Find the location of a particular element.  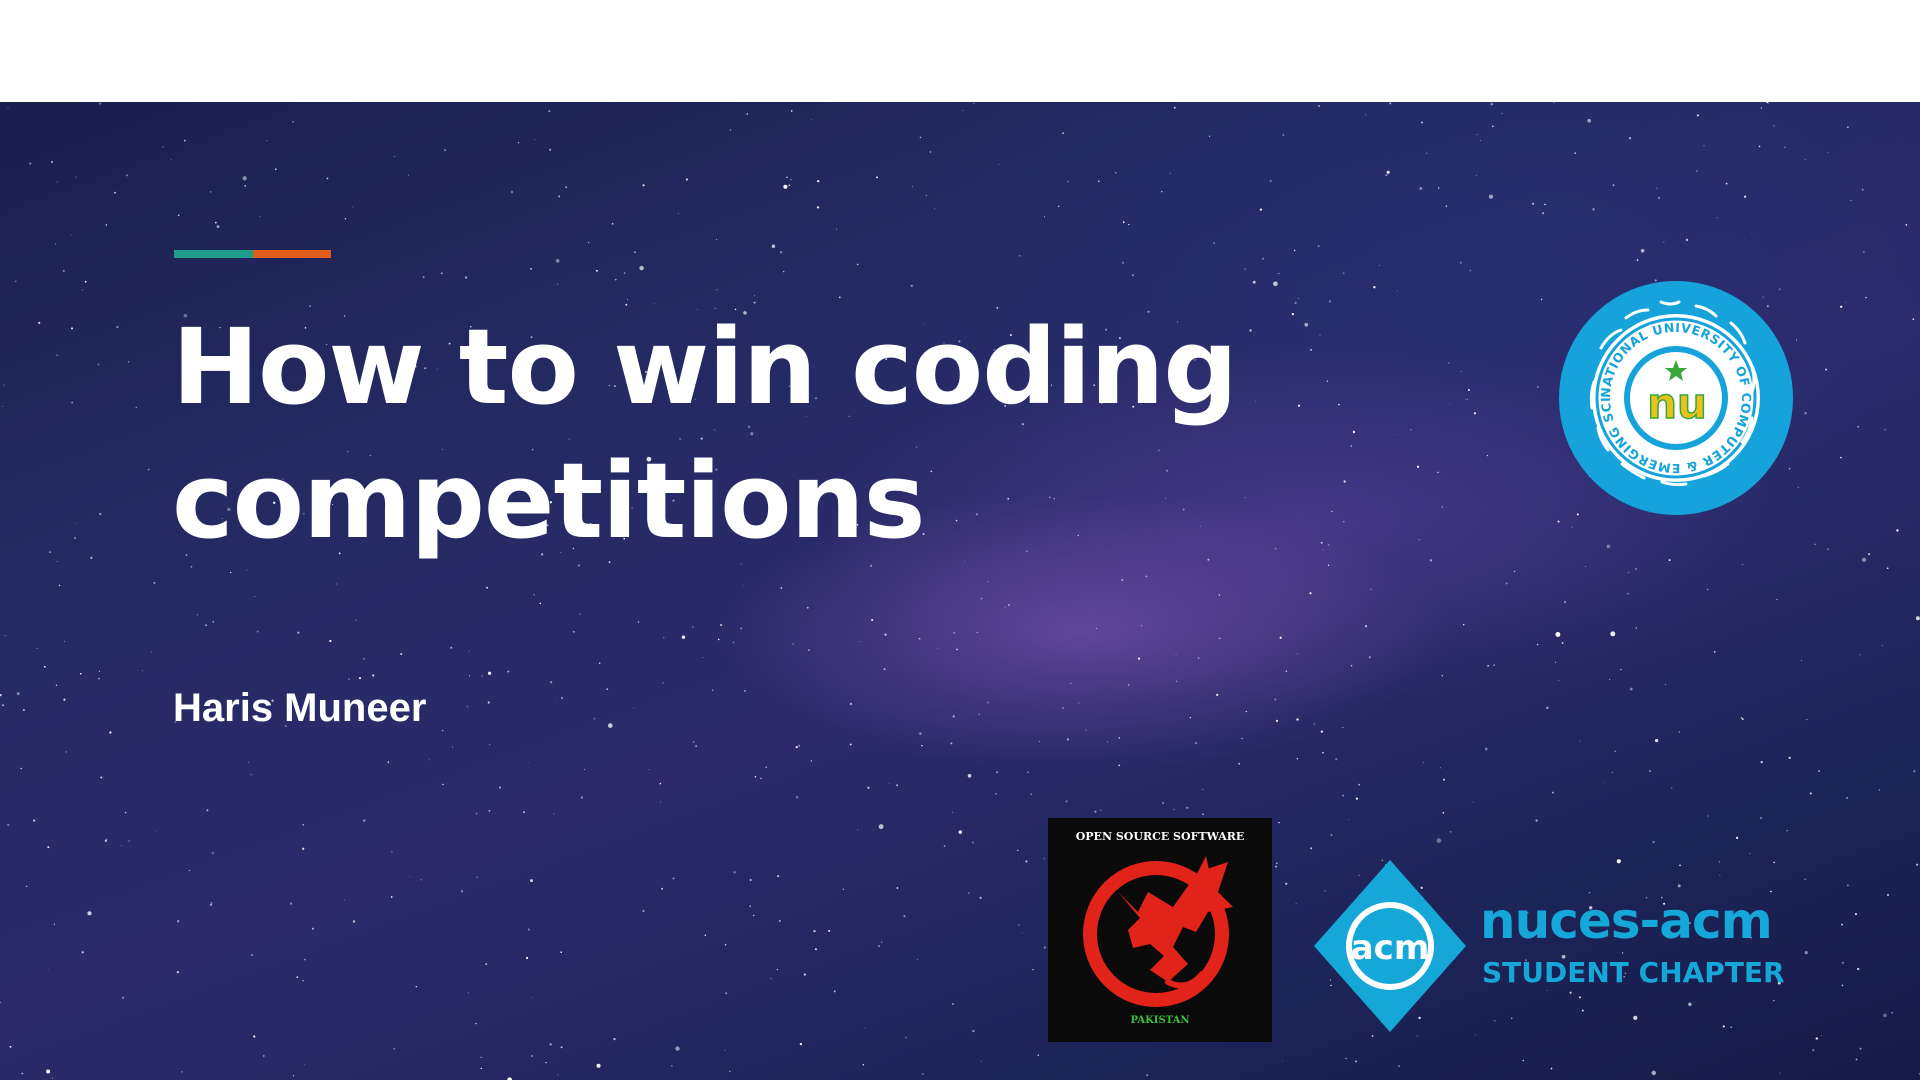

accent-bar-orange is located at coordinates (292, 254).